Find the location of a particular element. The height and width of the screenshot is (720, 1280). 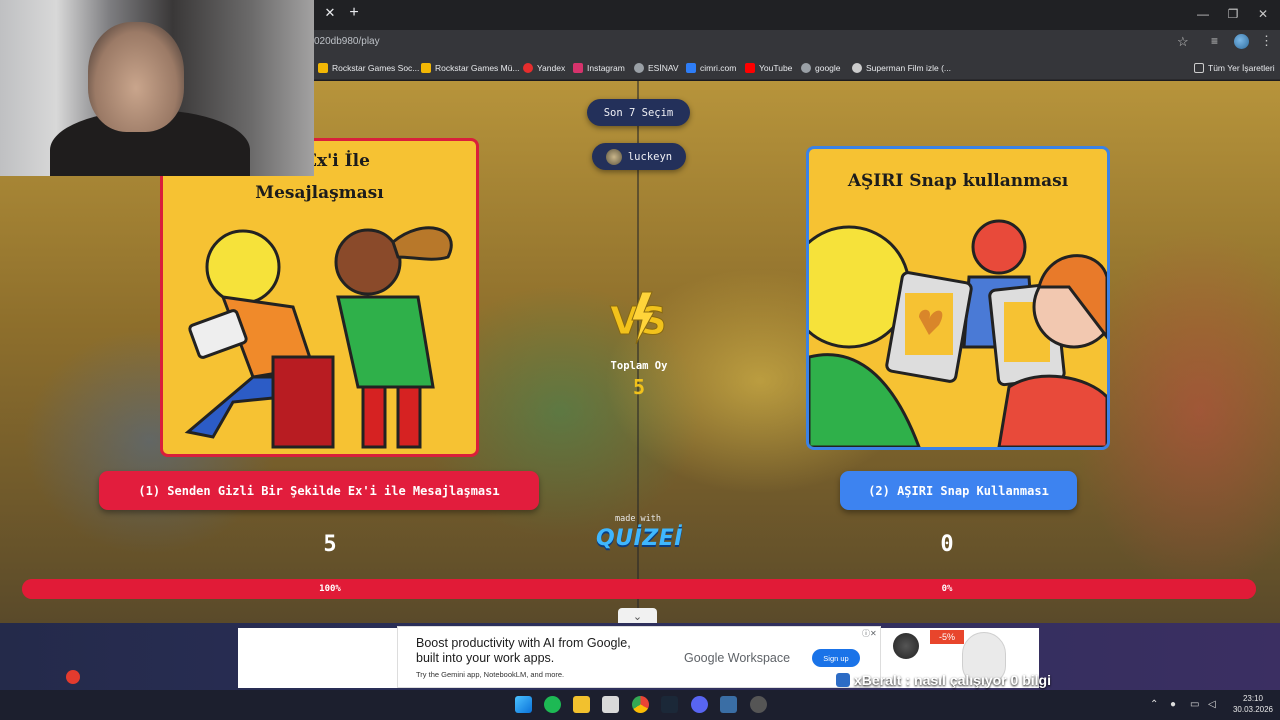

cimri-icon is located at coordinates (691, 68).